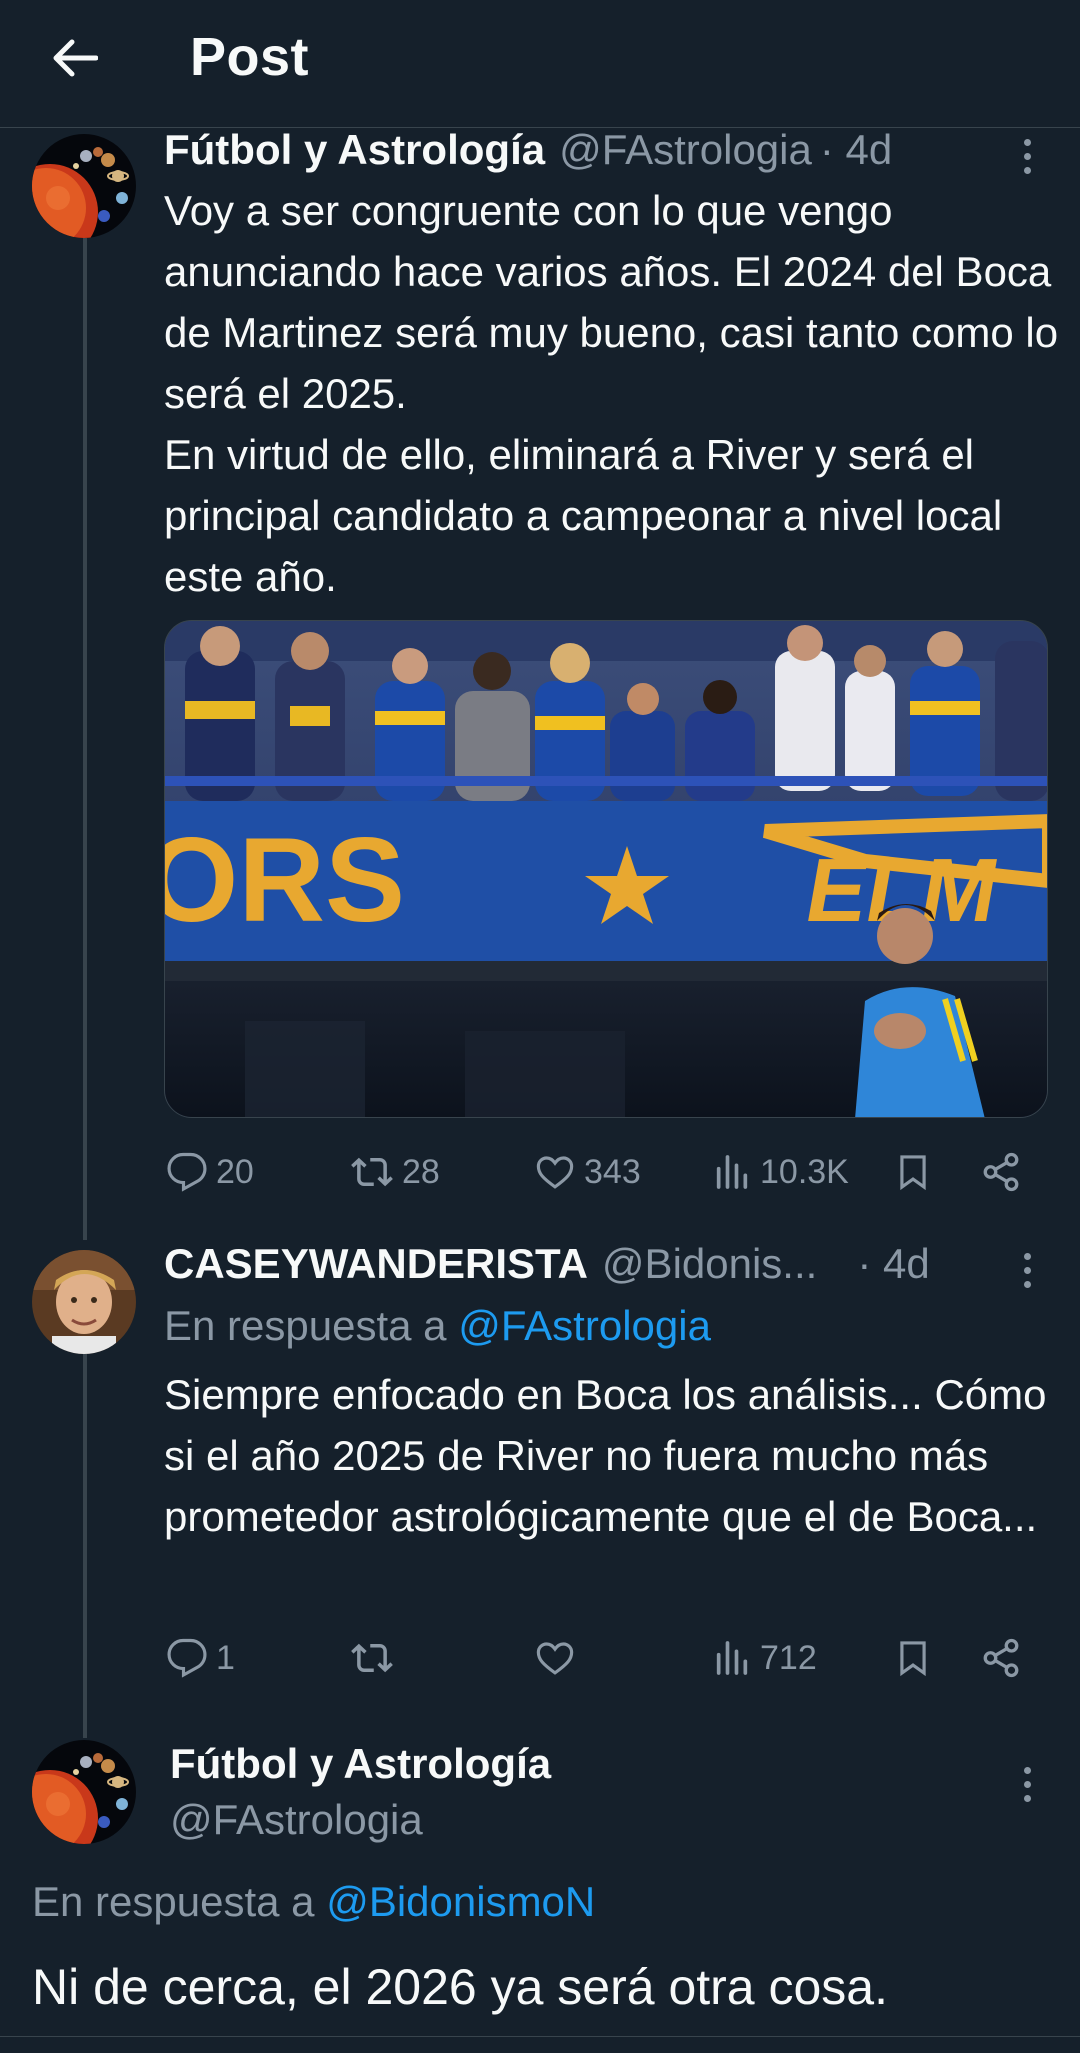 The width and height of the screenshot is (1080, 2053). I want to click on retweet-count: 28, so click(421, 1171).